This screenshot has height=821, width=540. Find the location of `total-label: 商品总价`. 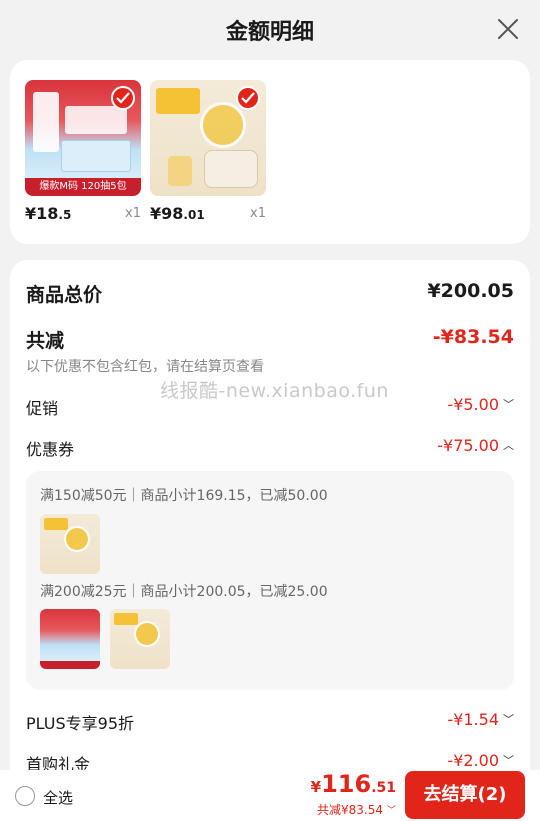

total-label: 商品总价 is located at coordinates (64, 295).